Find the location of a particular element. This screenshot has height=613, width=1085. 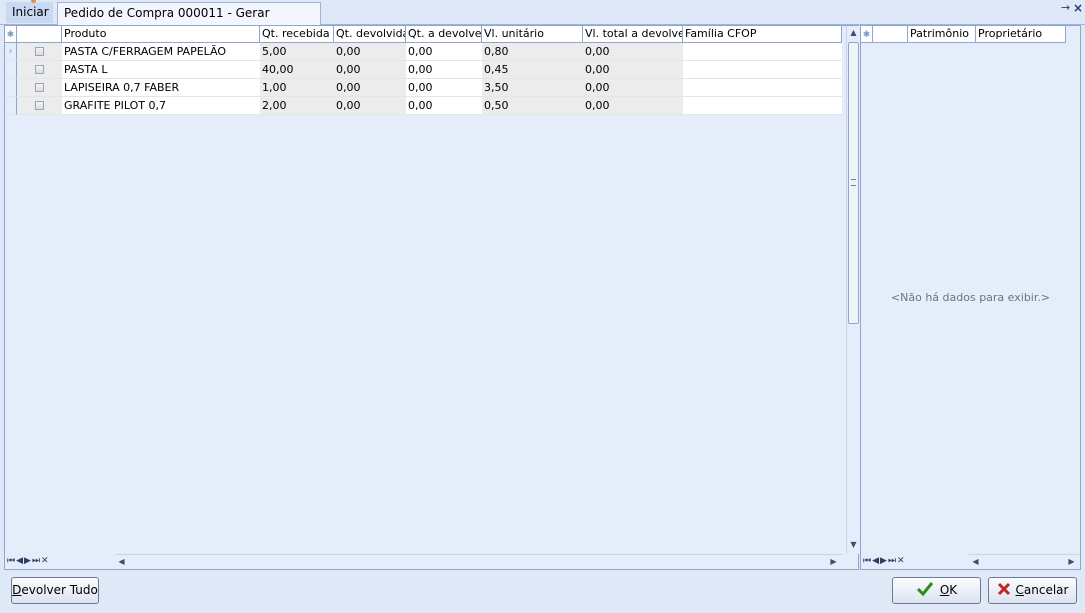

empty-message: <Não há dados para exibir.> is located at coordinates (970, 297).